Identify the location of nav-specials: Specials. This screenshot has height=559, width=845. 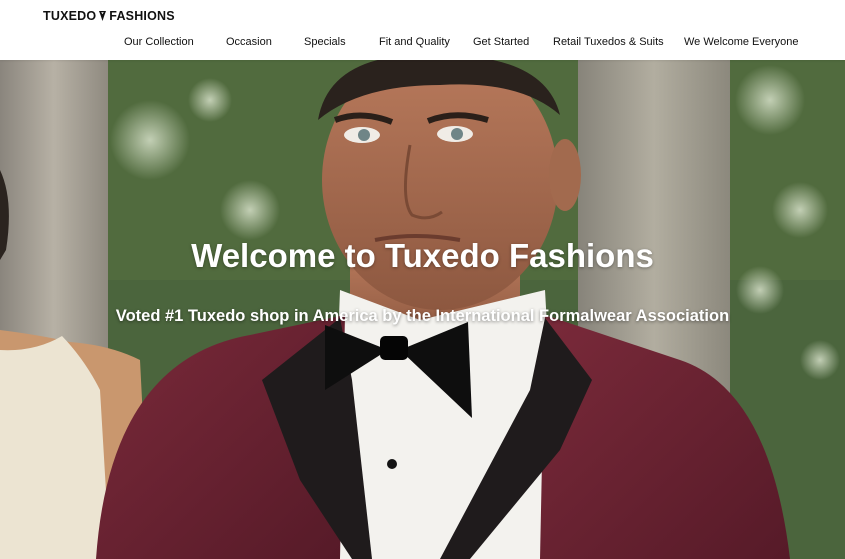
(325, 42).